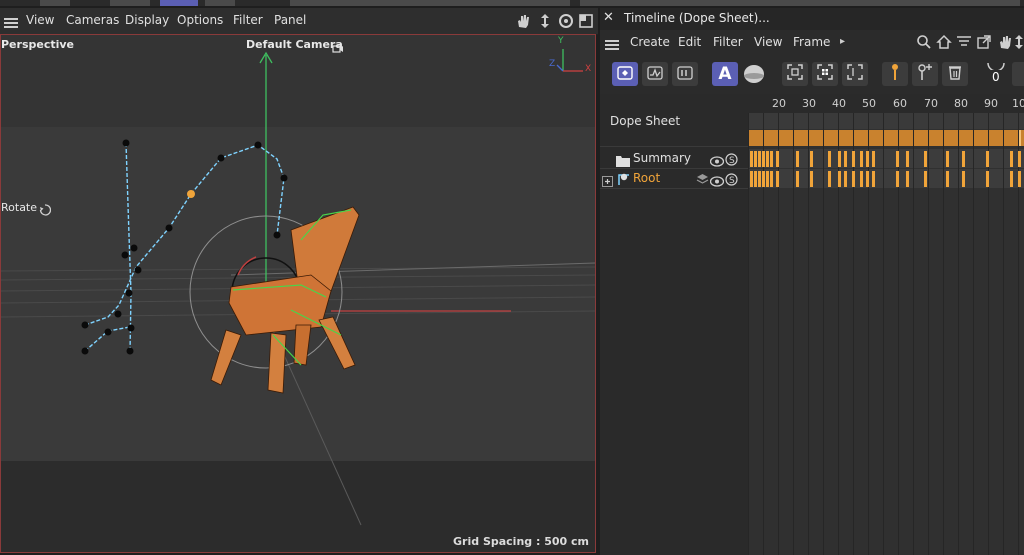 The image size is (1024, 555). What do you see at coordinates (925, 74) in the screenshot?
I see `add-marker-plus-button` at bounding box center [925, 74].